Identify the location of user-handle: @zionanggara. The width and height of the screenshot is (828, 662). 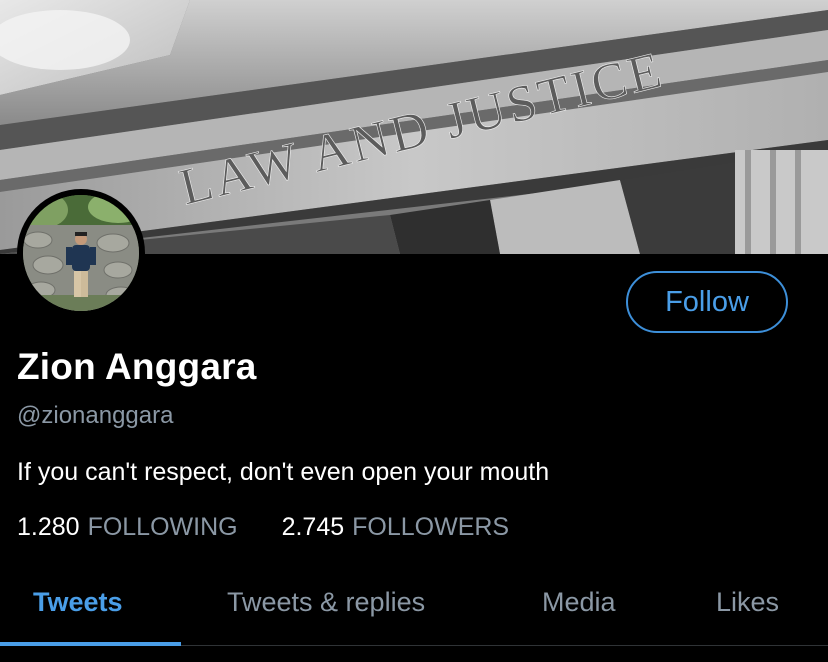
(95, 415).